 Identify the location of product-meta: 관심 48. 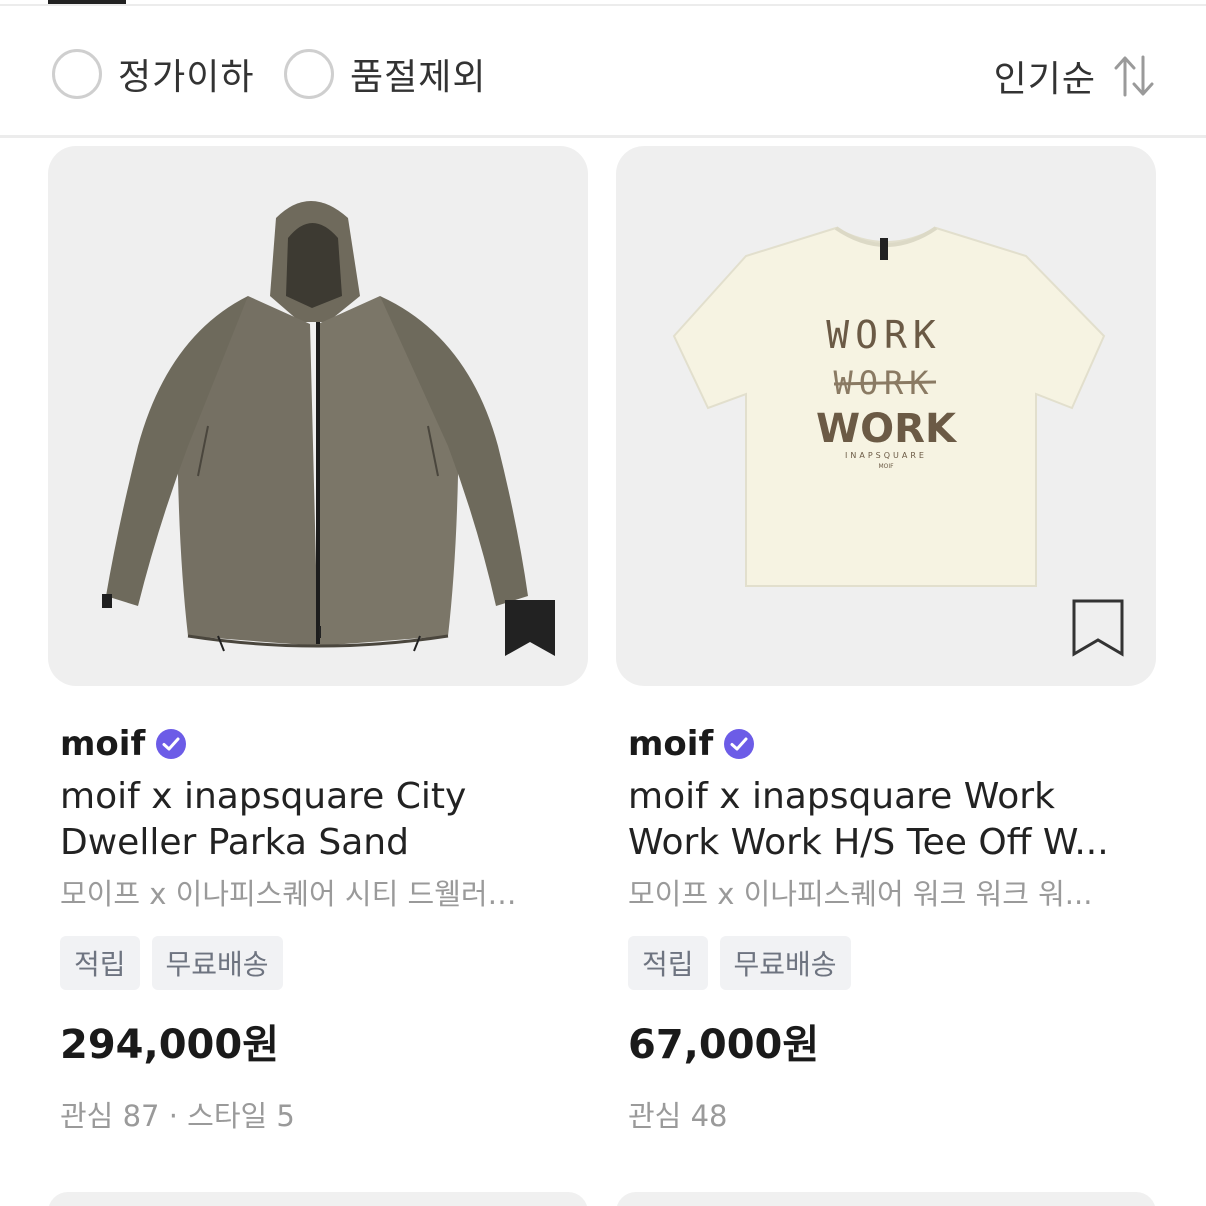
(678, 1116).